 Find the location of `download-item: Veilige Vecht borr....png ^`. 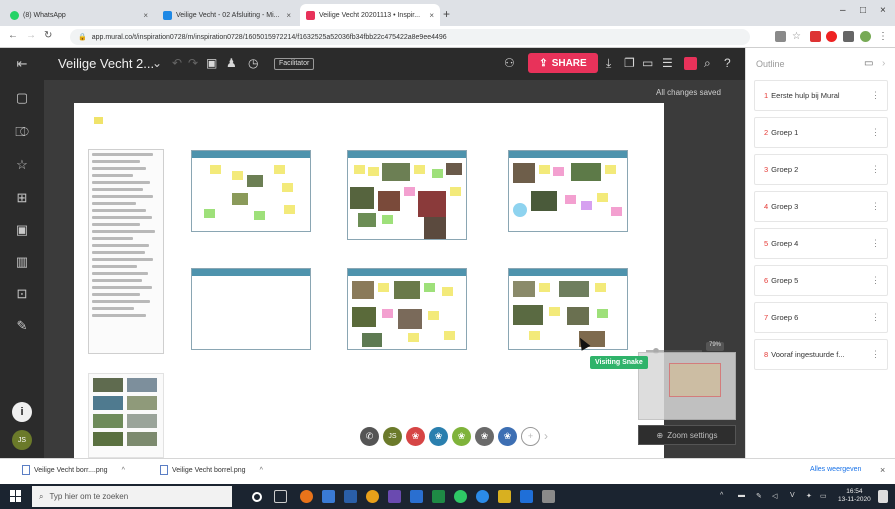

download-item: Veilige Vecht borr....png ^ is located at coordinates (73, 470).